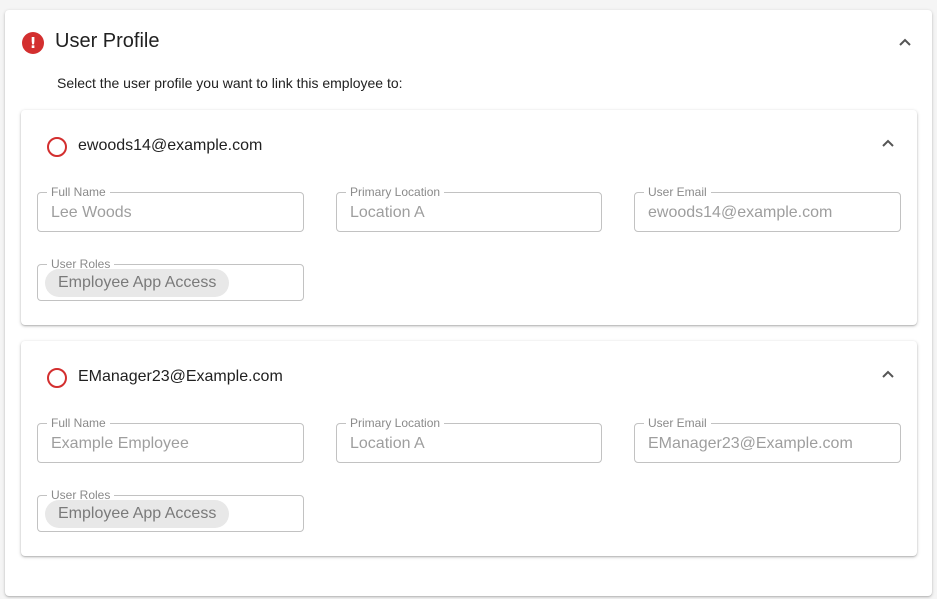 The height and width of the screenshot is (599, 937). What do you see at coordinates (180, 376) in the screenshot?
I see `profile-card-email: EManager23@Example.com` at bounding box center [180, 376].